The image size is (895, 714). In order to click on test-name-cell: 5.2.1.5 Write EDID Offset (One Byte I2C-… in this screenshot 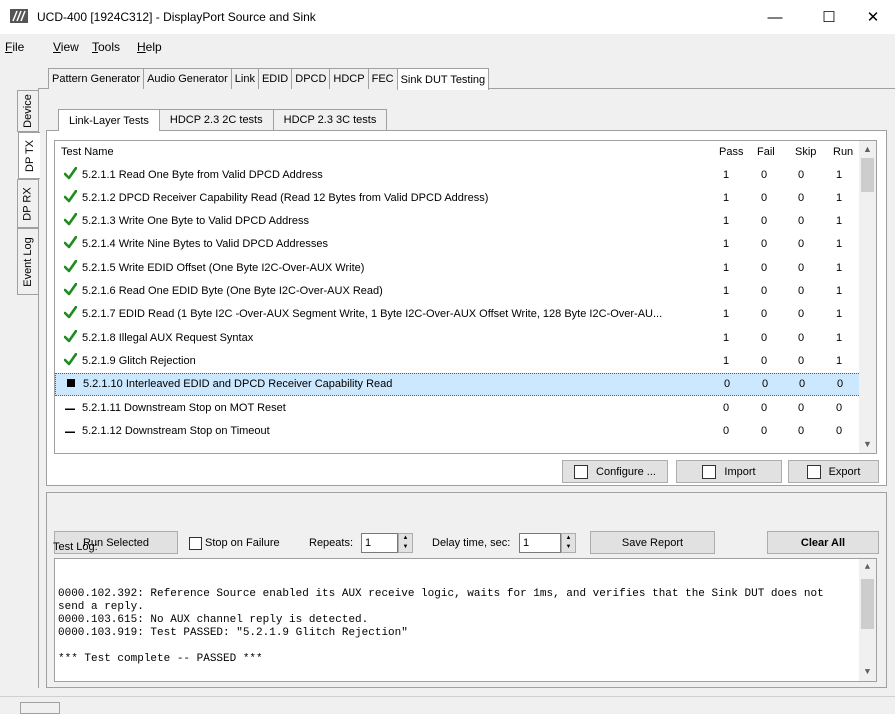, I will do `click(223, 267)`.